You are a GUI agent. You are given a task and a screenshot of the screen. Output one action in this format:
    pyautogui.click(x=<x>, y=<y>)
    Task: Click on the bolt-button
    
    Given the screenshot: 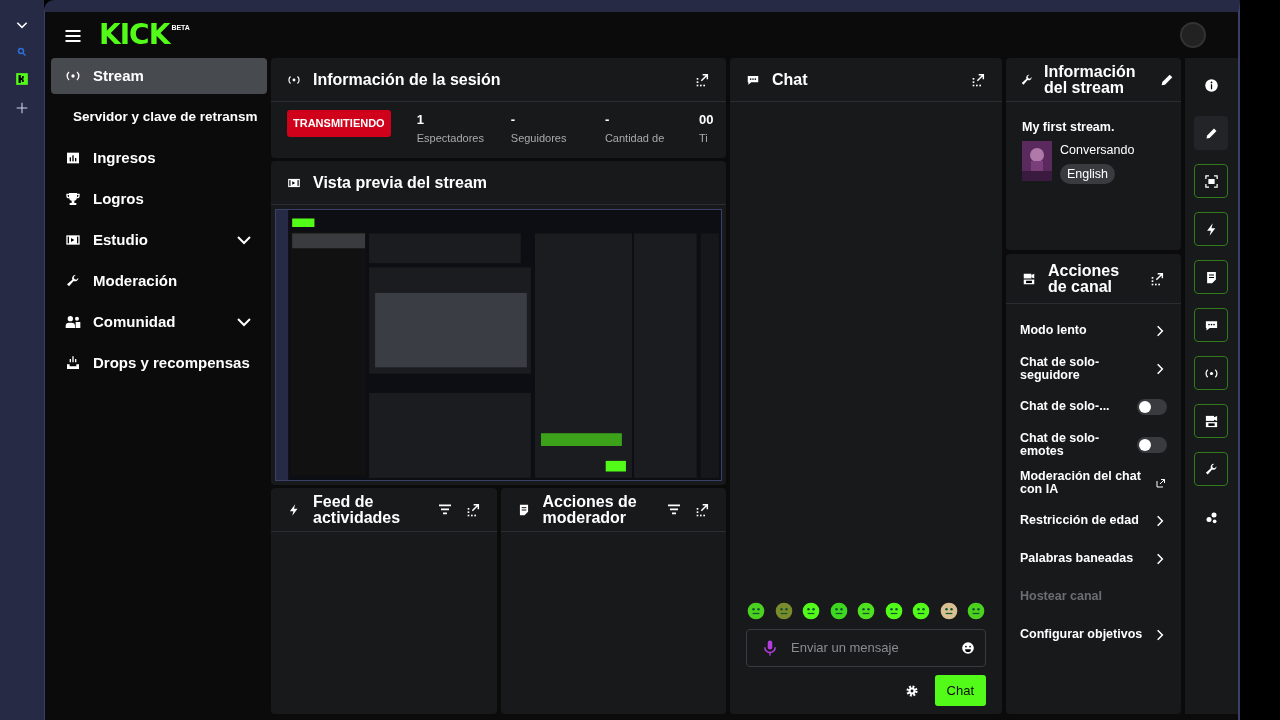 What is the action you would take?
    pyautogui.click(x=1211, y=229)
    